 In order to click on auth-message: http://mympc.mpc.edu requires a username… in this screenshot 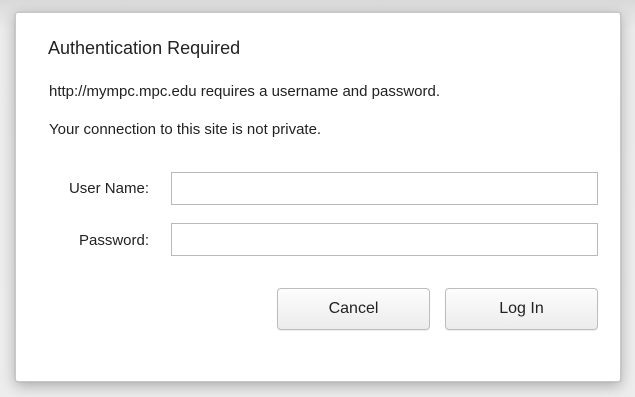, I will do `click(245, 91)`.